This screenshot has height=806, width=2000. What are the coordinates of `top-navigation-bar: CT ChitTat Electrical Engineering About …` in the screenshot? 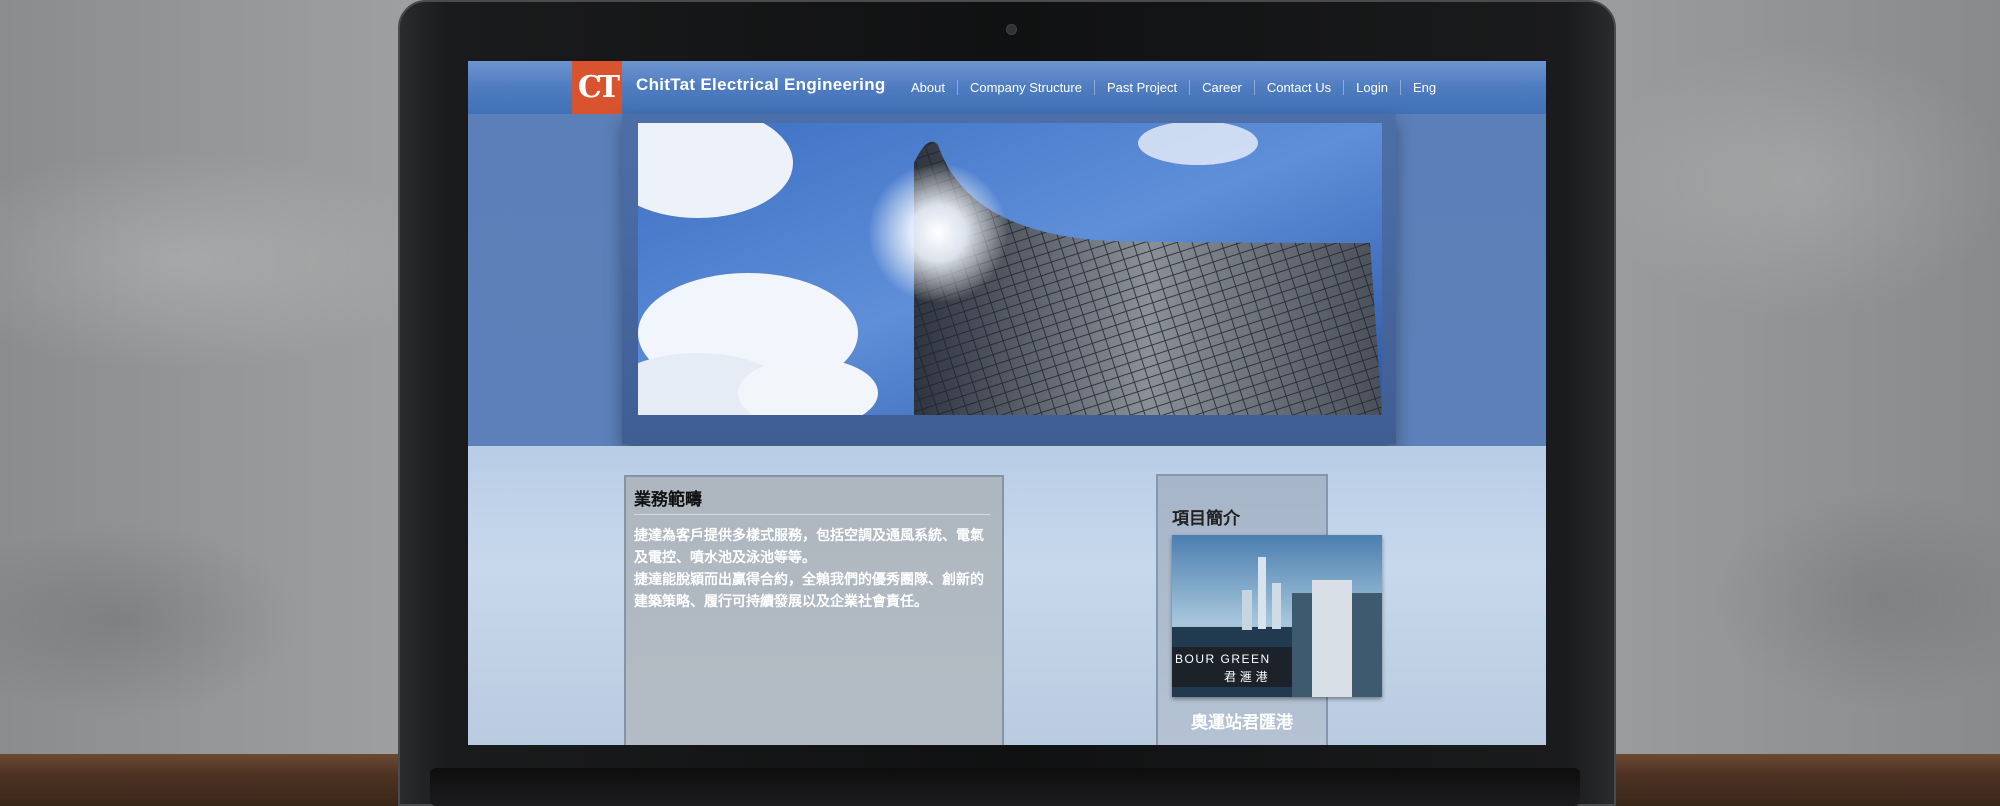 It's located at (1007, 88).